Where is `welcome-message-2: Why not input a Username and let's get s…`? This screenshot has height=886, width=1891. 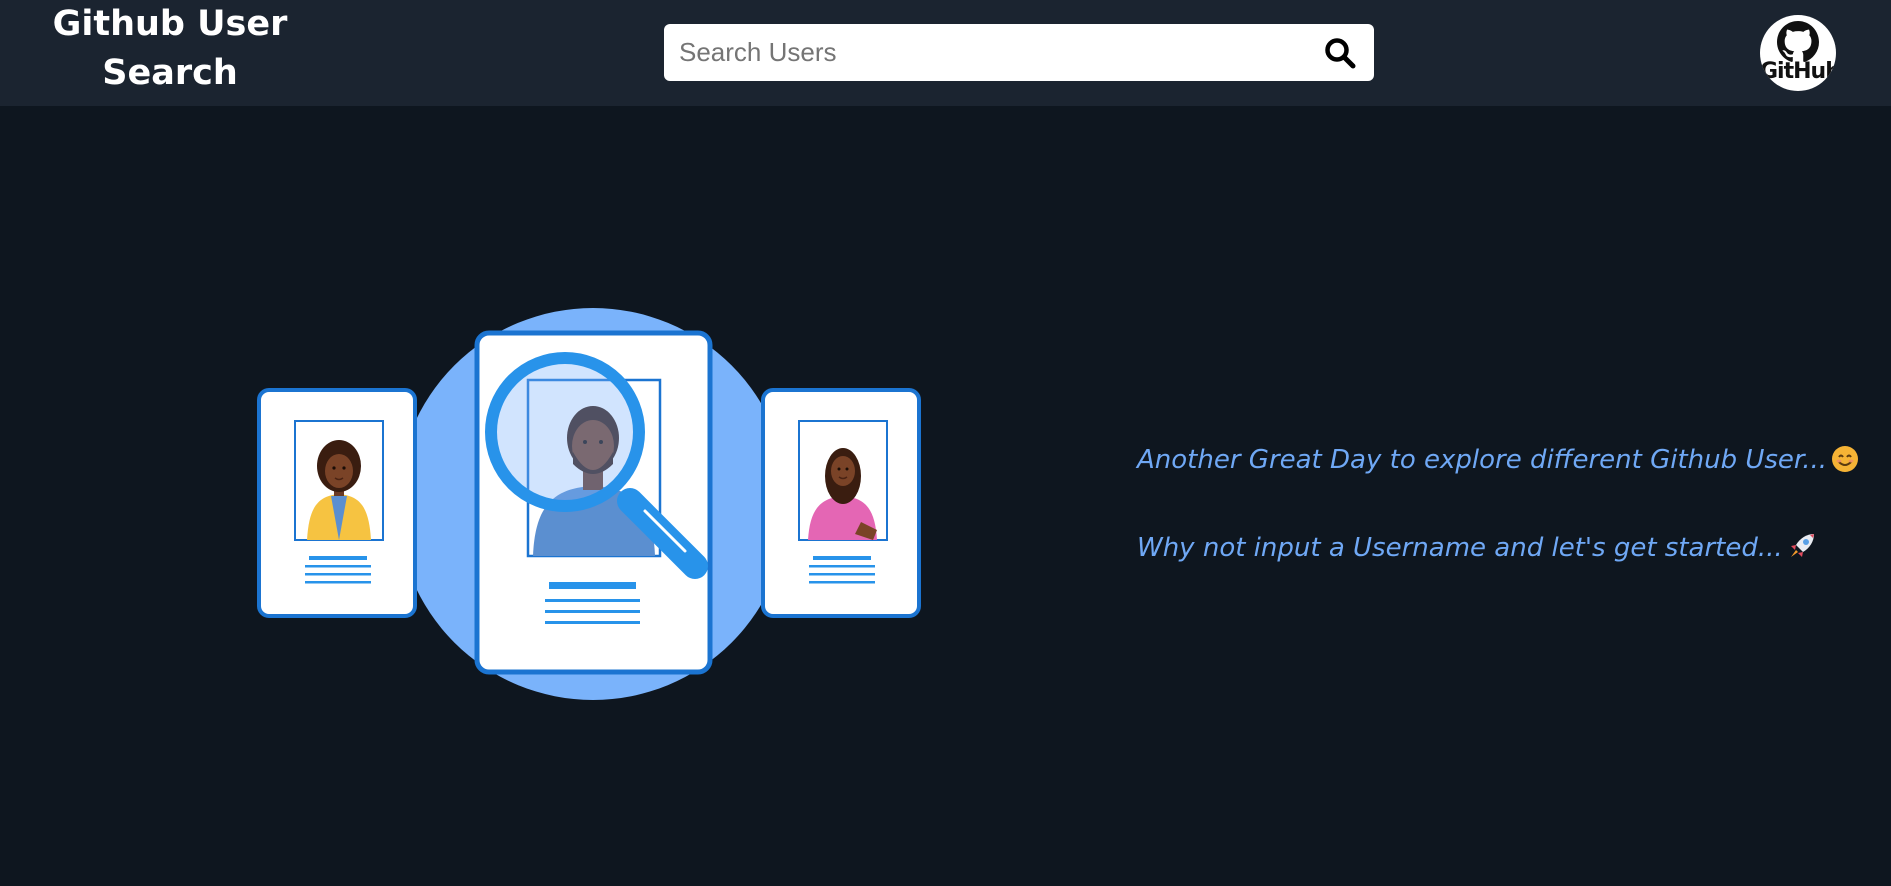
welcome-message-2: Why not input a Username and let's get s… is located at coordinates (1497, 548).